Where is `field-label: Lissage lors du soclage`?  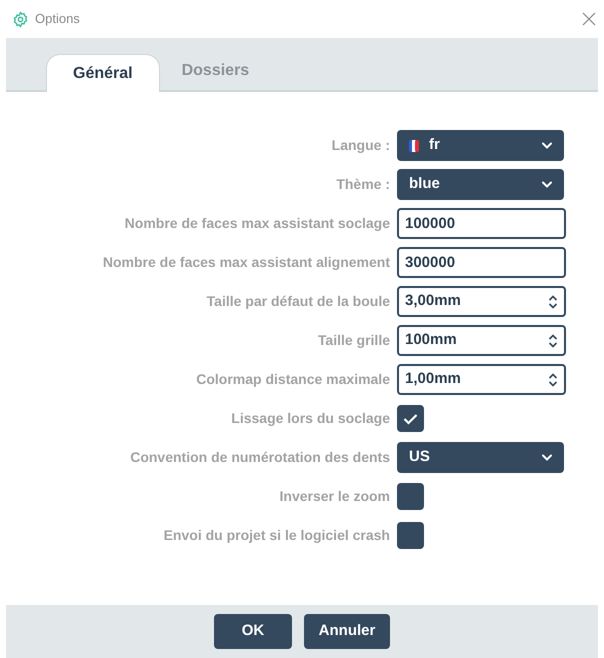 field-label: Lissage lors du soclage is located at coordinates (310, 418).